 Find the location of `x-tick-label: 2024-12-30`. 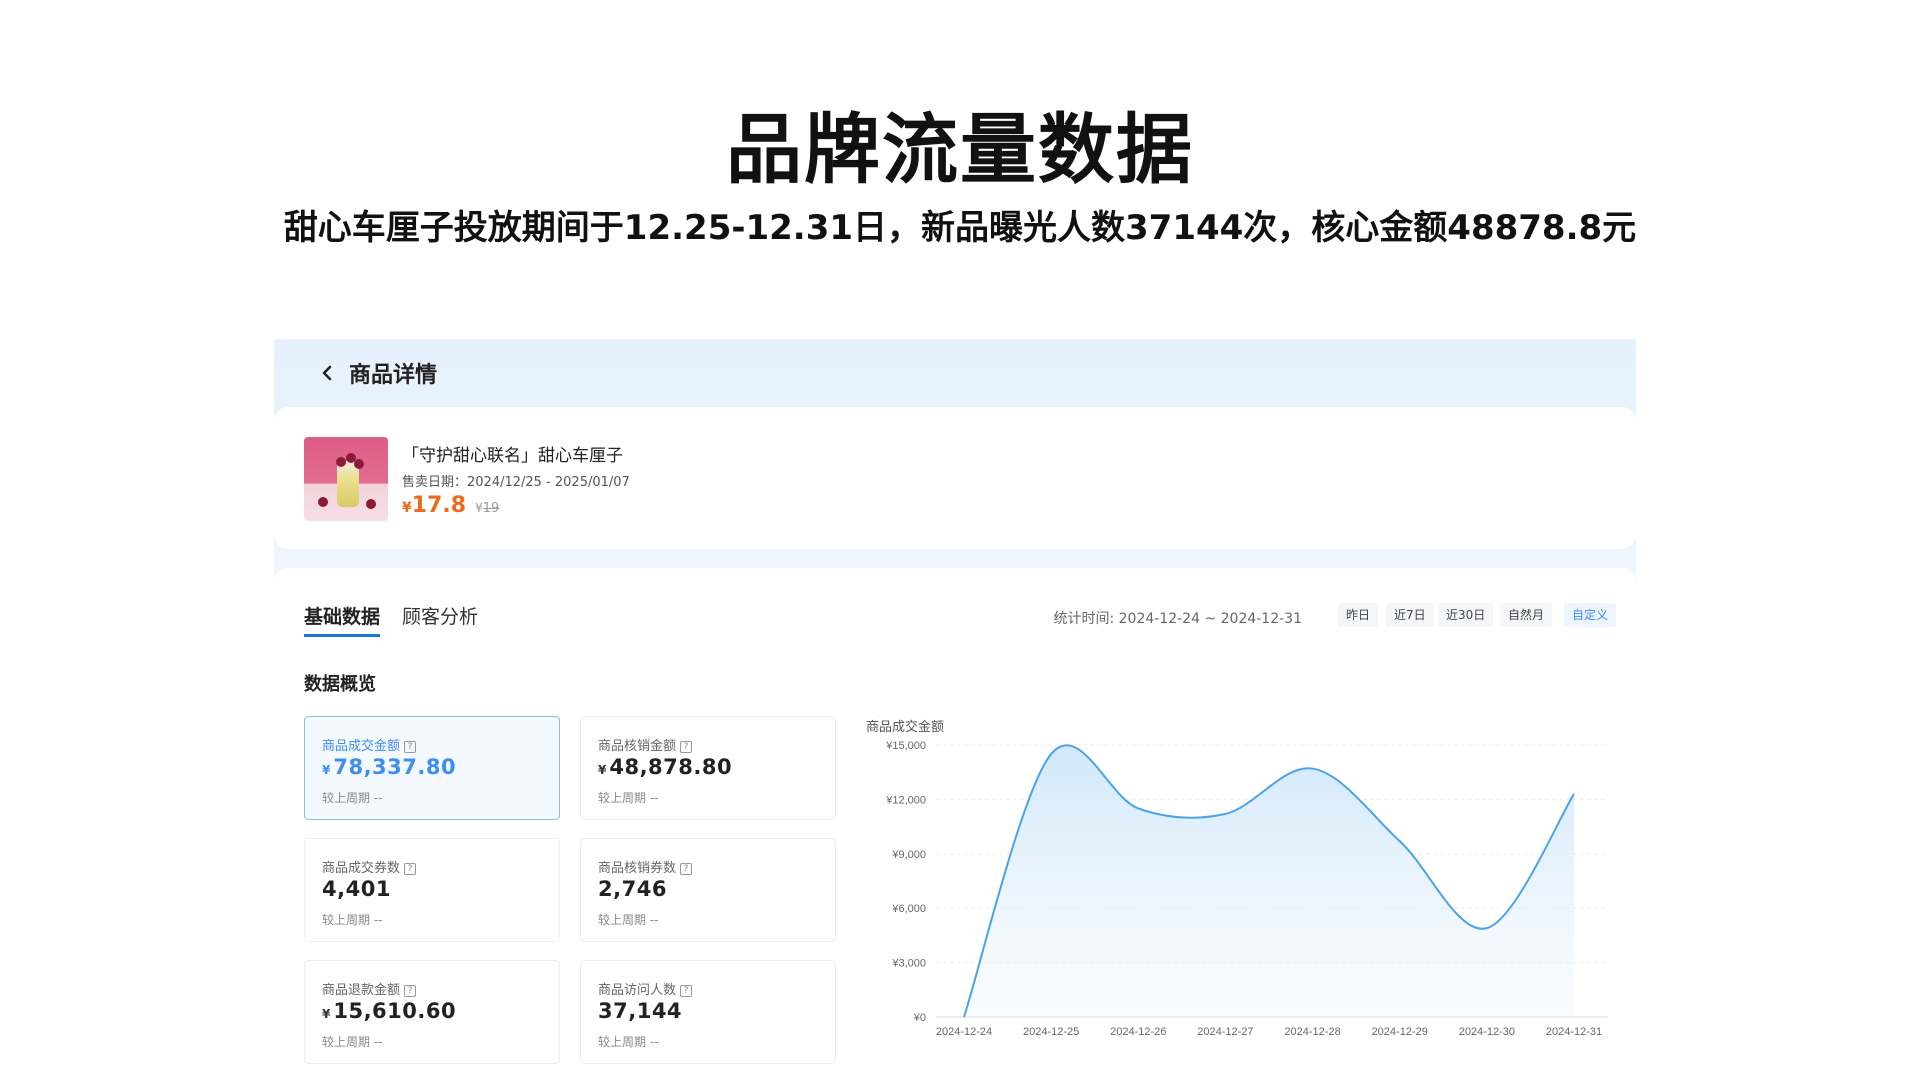

x-tick-label: 2024-12-30 is located at coordinates (1487, 1032).